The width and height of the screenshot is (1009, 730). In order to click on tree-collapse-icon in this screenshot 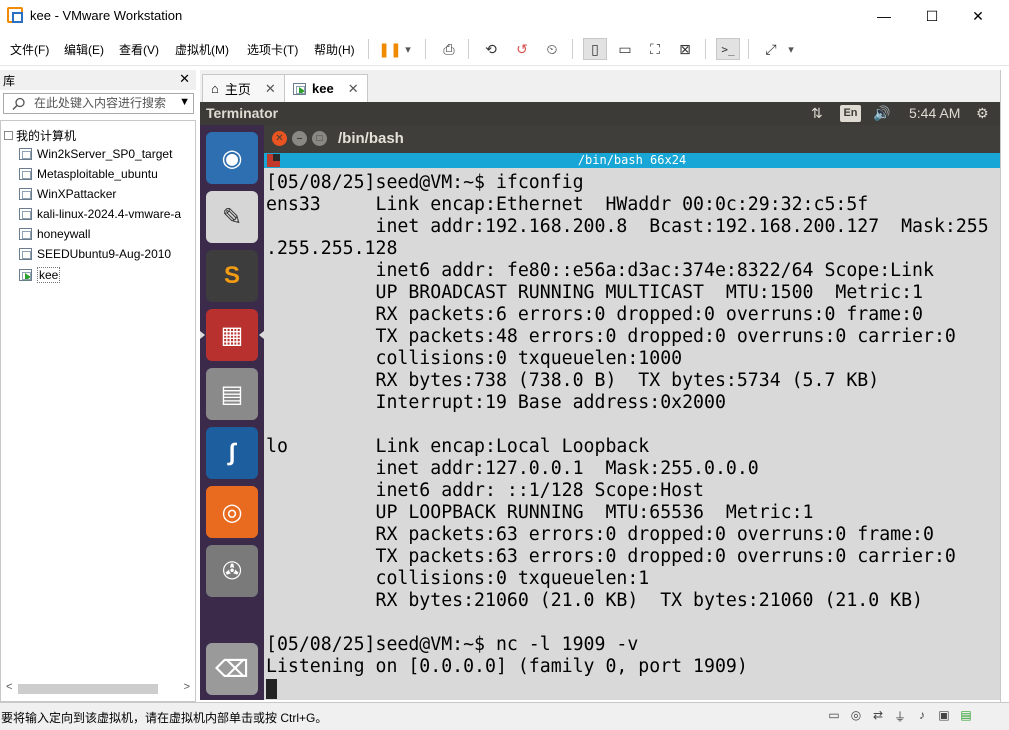, I will do `click(8, 135)`.